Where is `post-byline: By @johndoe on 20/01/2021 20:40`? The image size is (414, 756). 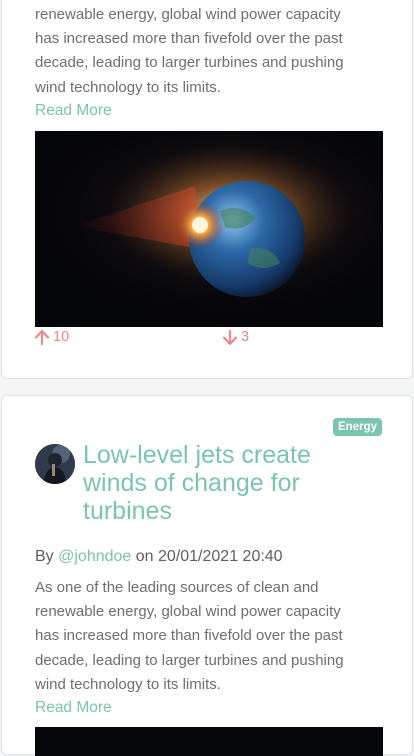 post-byline: By @johndoe on 20/01/2021 20:40 is located at coordinates (159, 557).